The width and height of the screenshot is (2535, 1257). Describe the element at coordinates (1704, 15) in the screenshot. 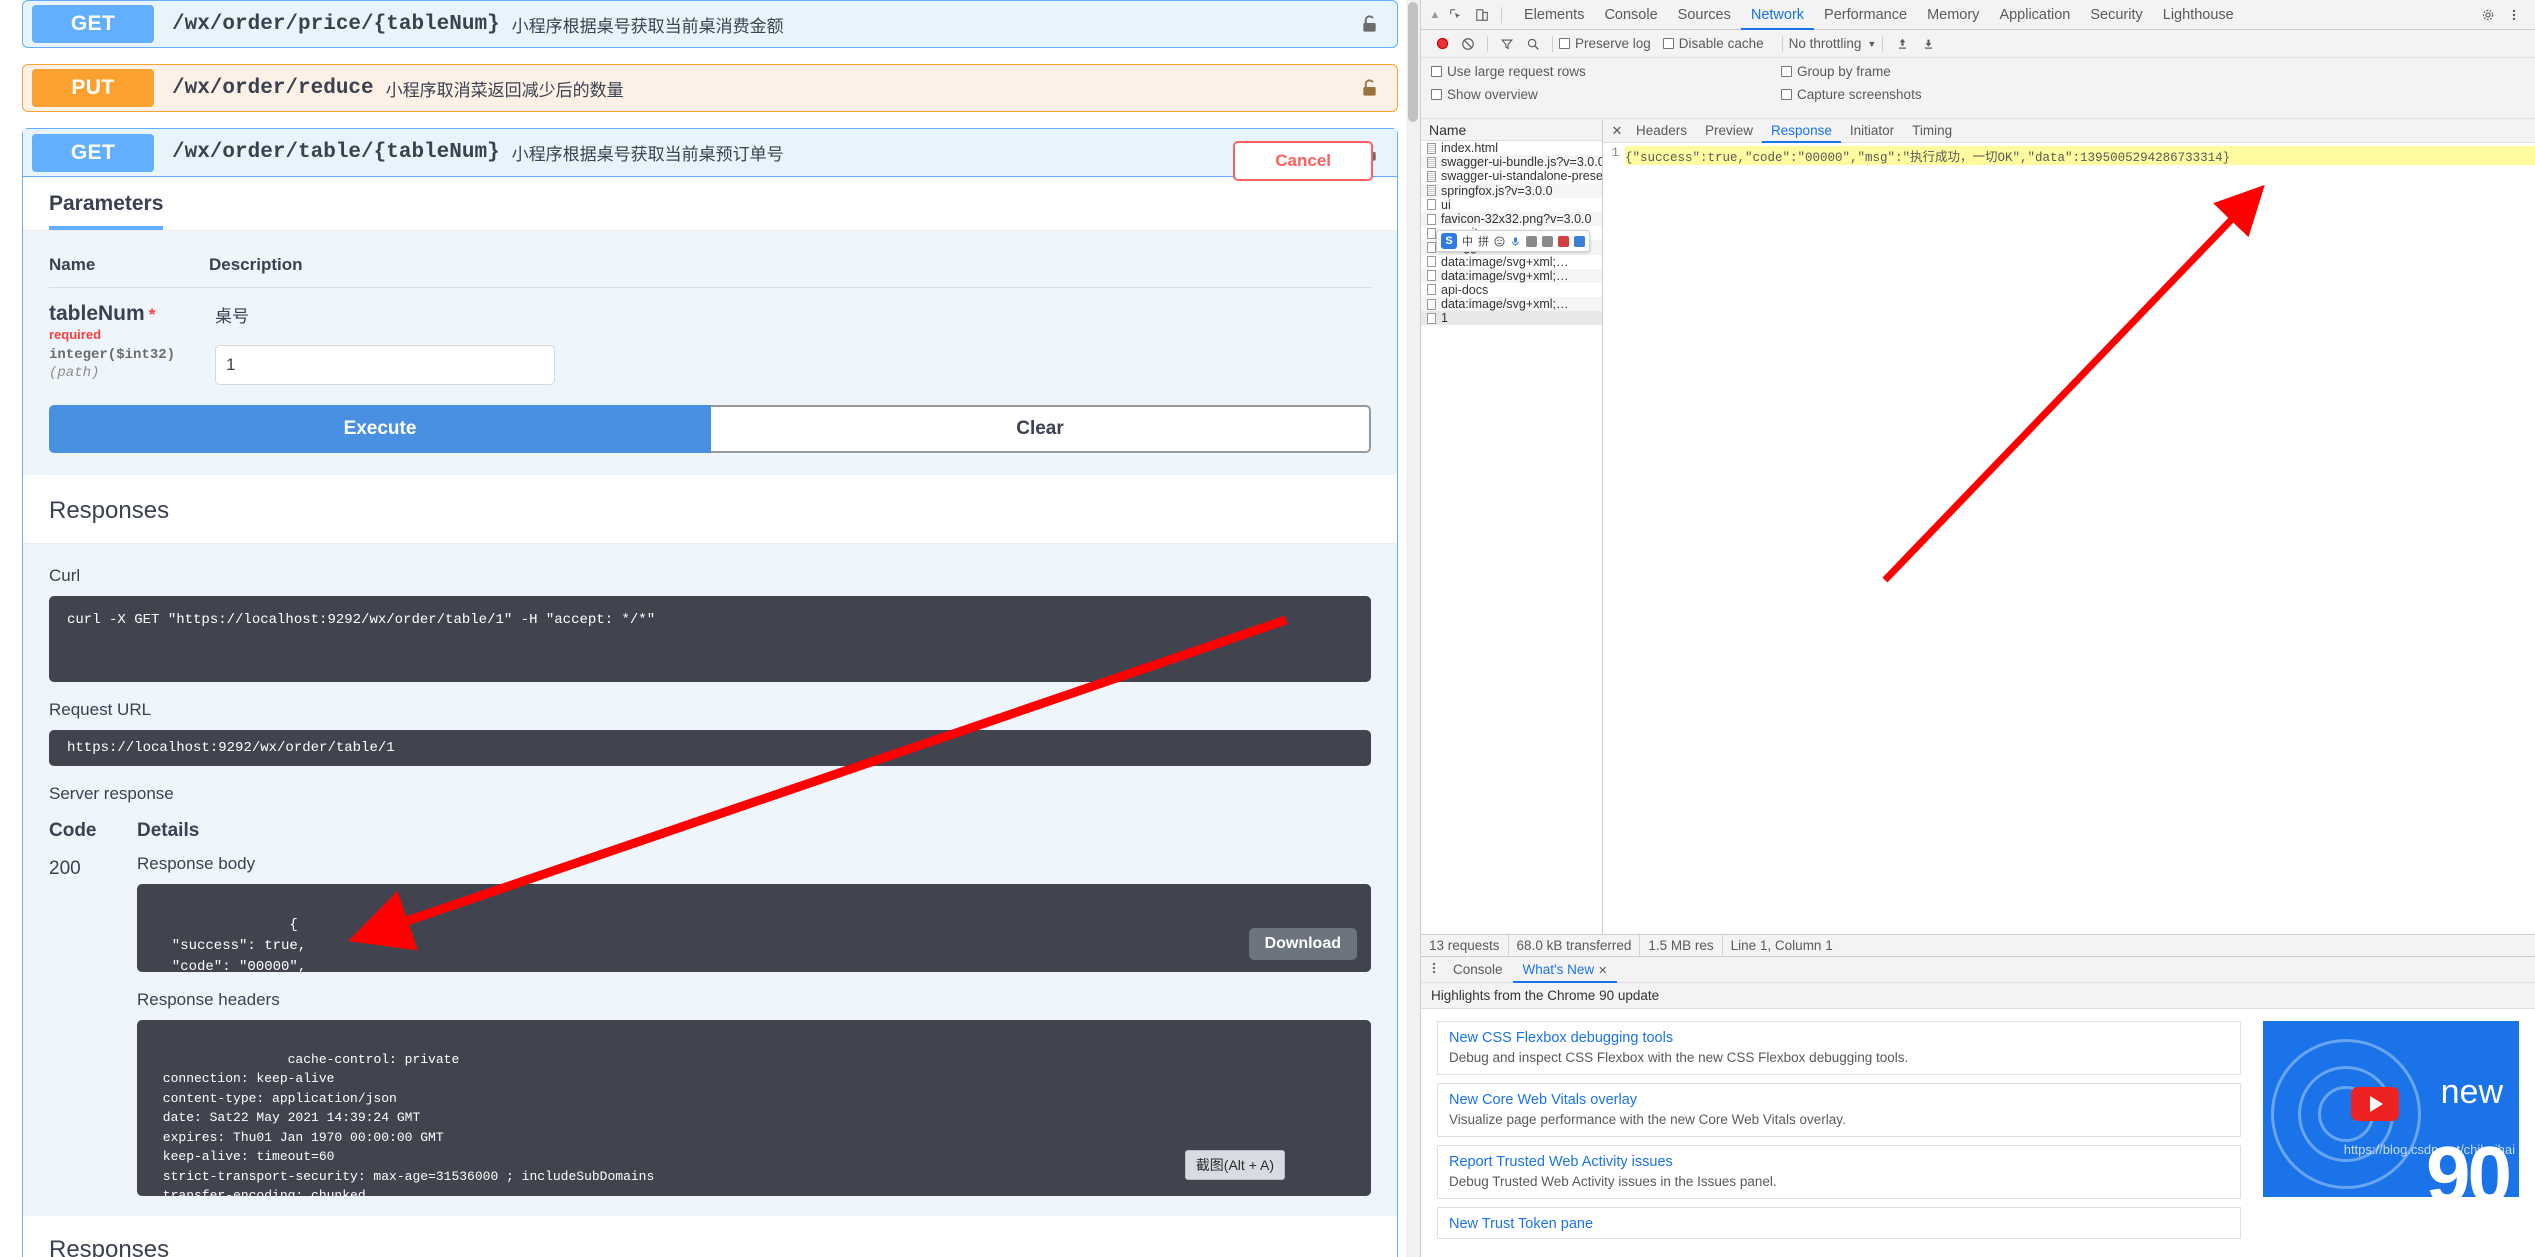

I see `tab-sources: Sources` at that location.